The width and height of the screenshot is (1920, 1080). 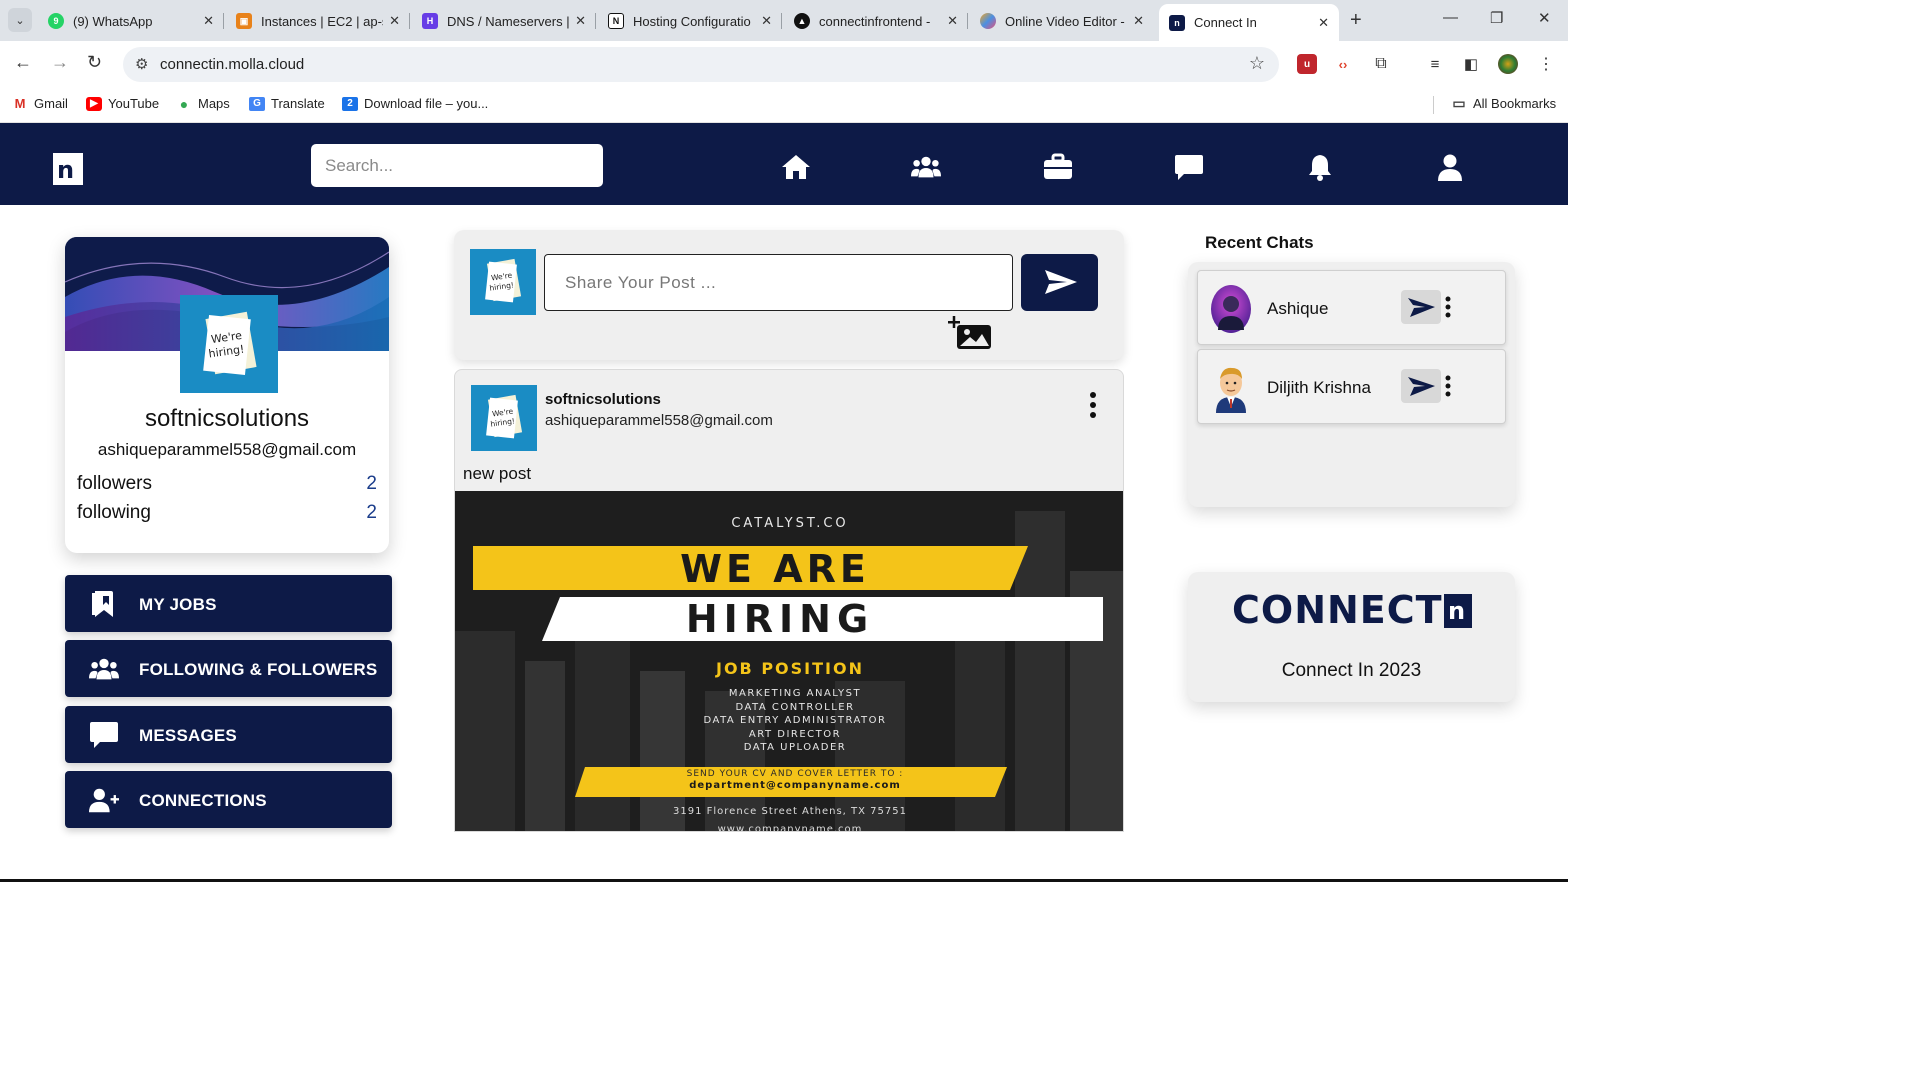 What do you see at coordinates (56, 21) in the screenshot?
I see `whatsapp-icon: 9` at bounding box center [56, 21].